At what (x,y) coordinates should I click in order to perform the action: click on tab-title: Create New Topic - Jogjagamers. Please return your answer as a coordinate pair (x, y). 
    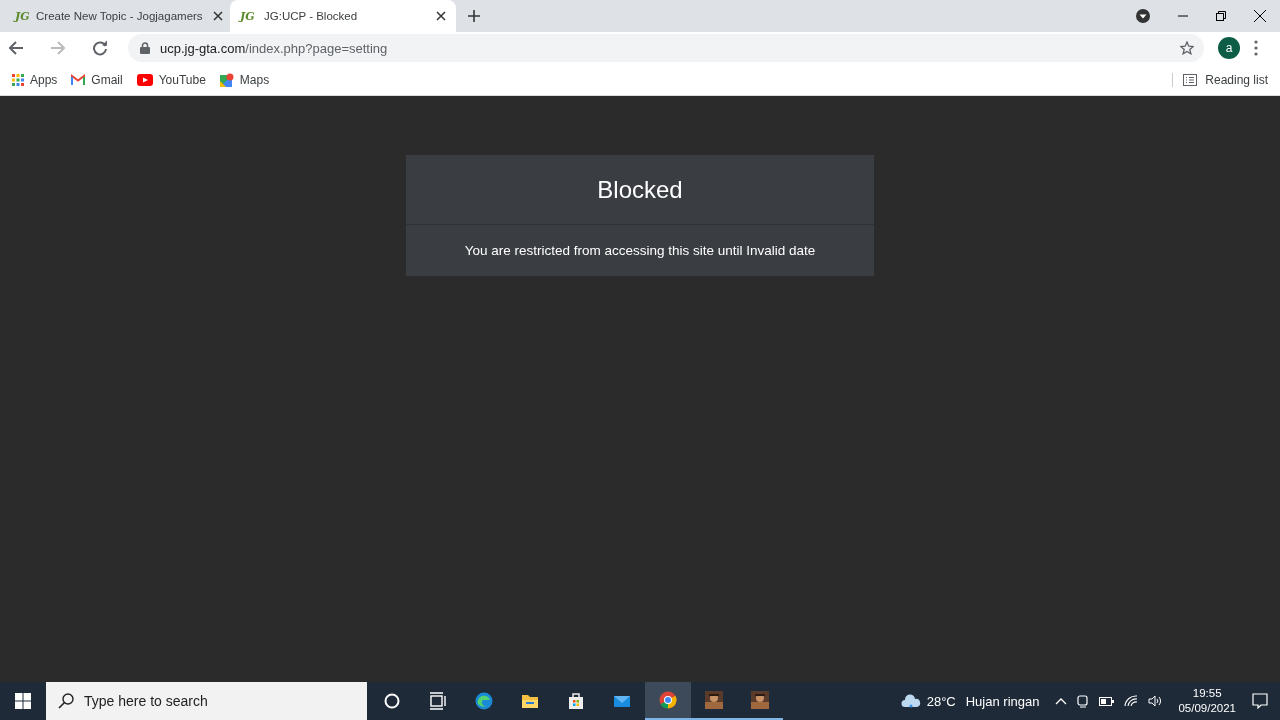
    Looking at the image, I should click on (120, 16).